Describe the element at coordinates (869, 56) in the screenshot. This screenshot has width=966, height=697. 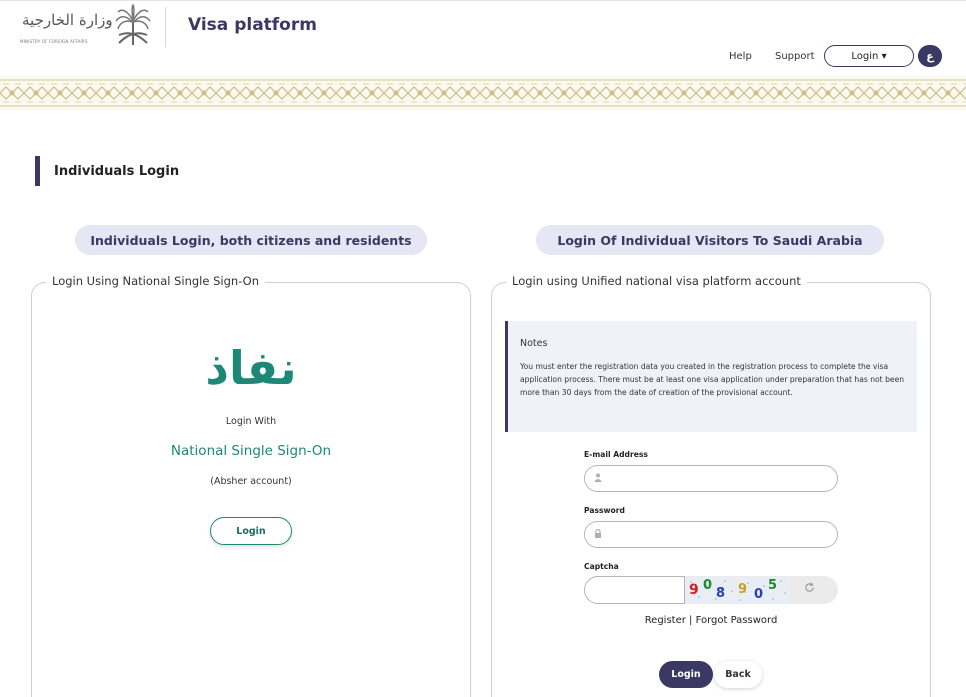
I see `login-dropdown-button: Login ▾` at that location.